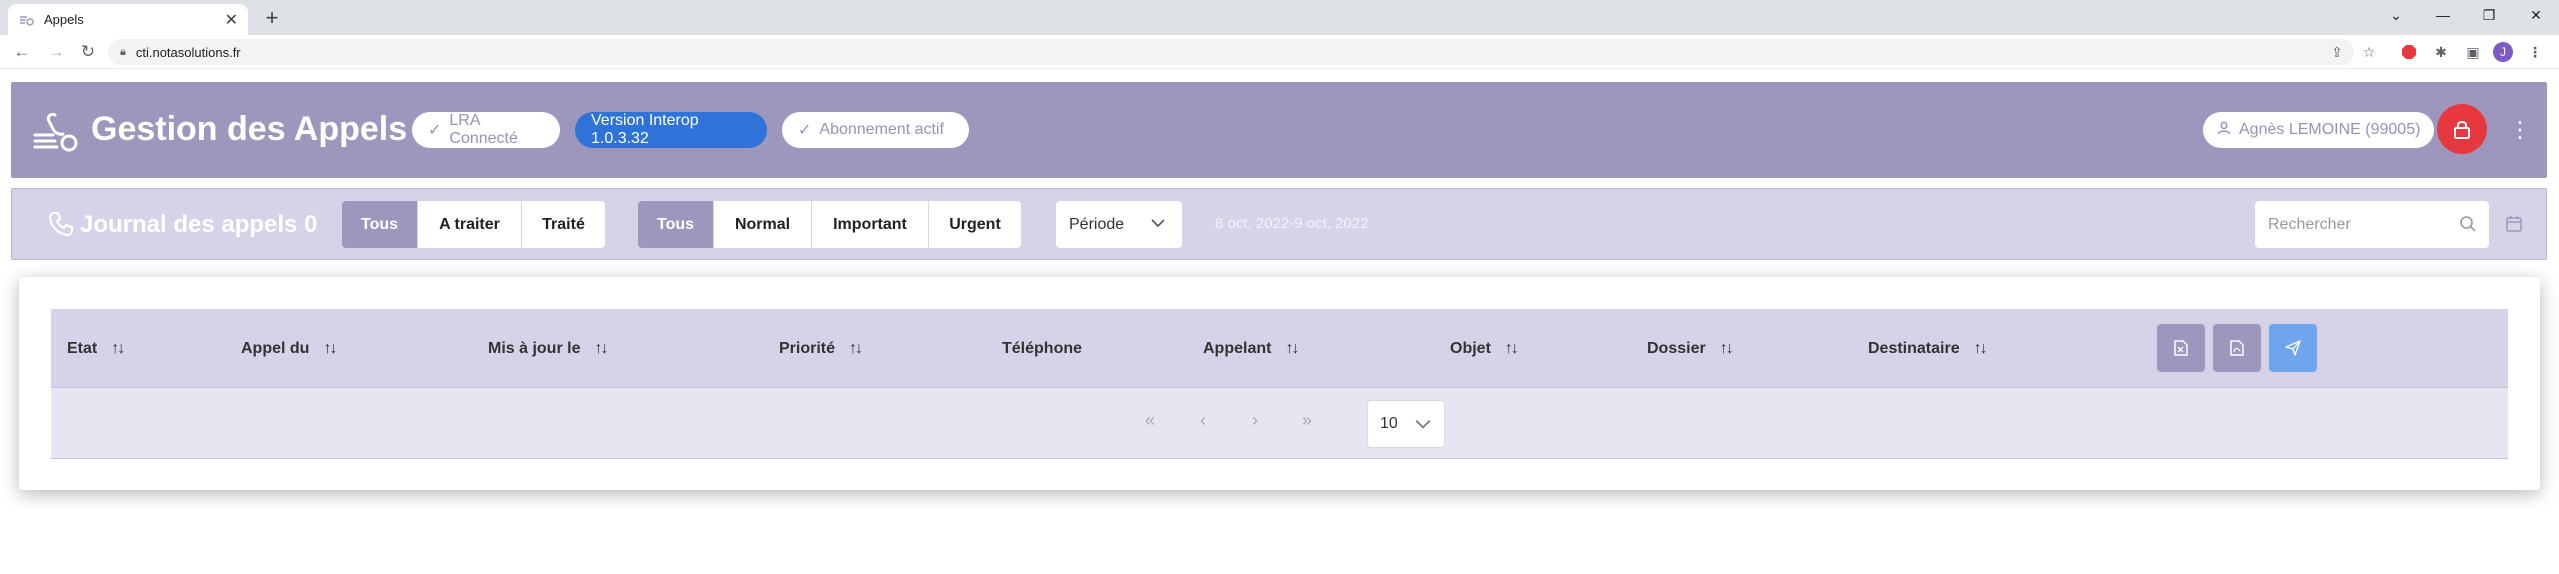 The width and height of the screenshot is (2559, 574). I want to click on export-pdf-button, so click(2237, 348).